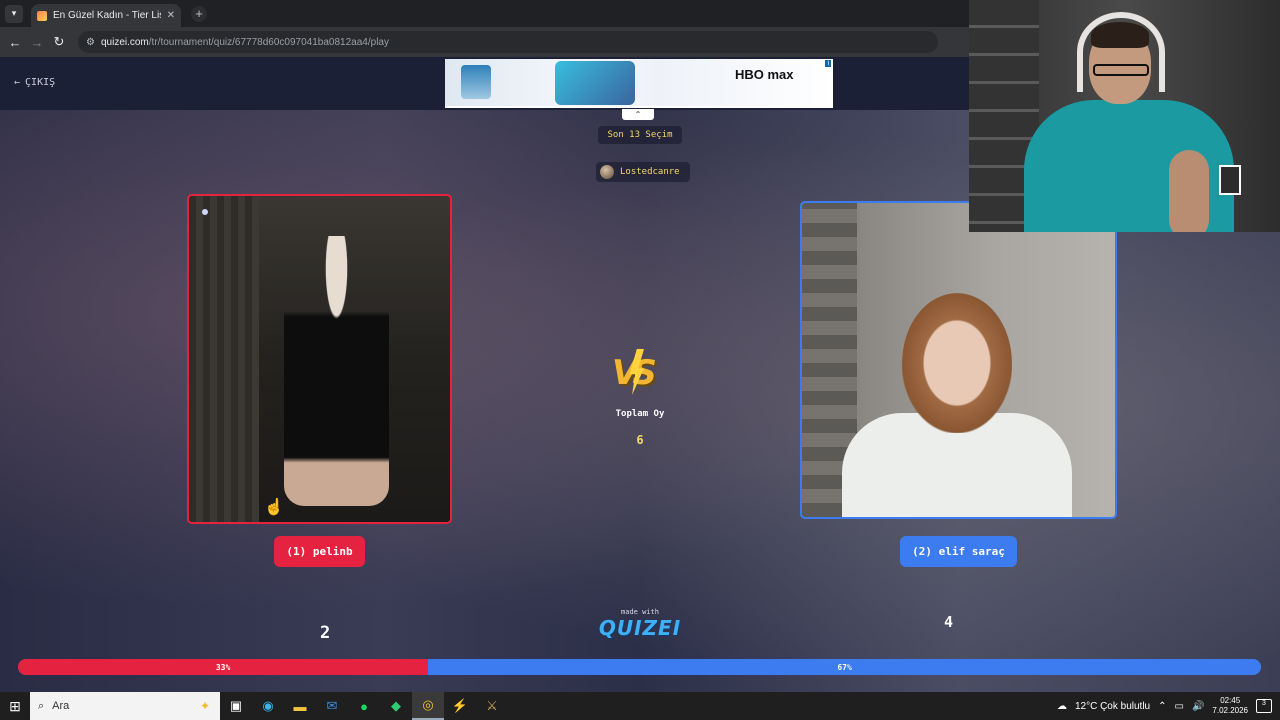  Describe the element at coordinates (59, 42) in the screenshot. I see `reload-icon: ↻` at that location.